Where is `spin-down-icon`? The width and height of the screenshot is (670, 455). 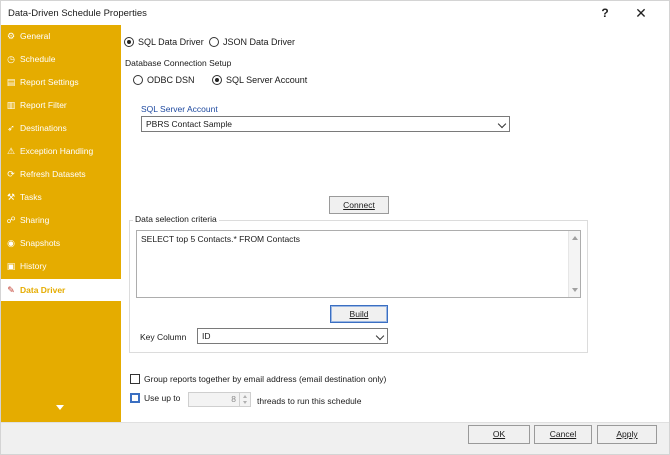 spin-down-icon is located at coordinates (245, 402).